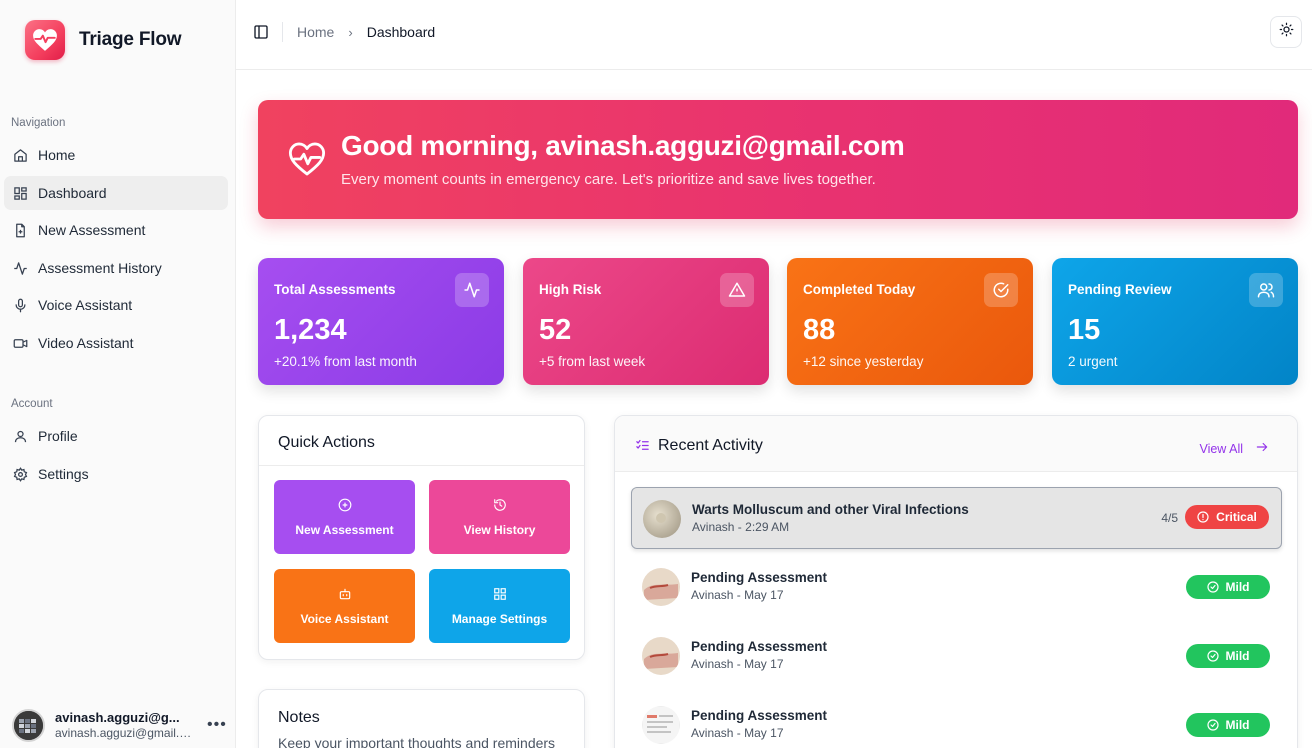 This screenshot has height=748, width=1312. I want to click on sidebar-item-video-assistant: Video Assistant, so click(116, 343).